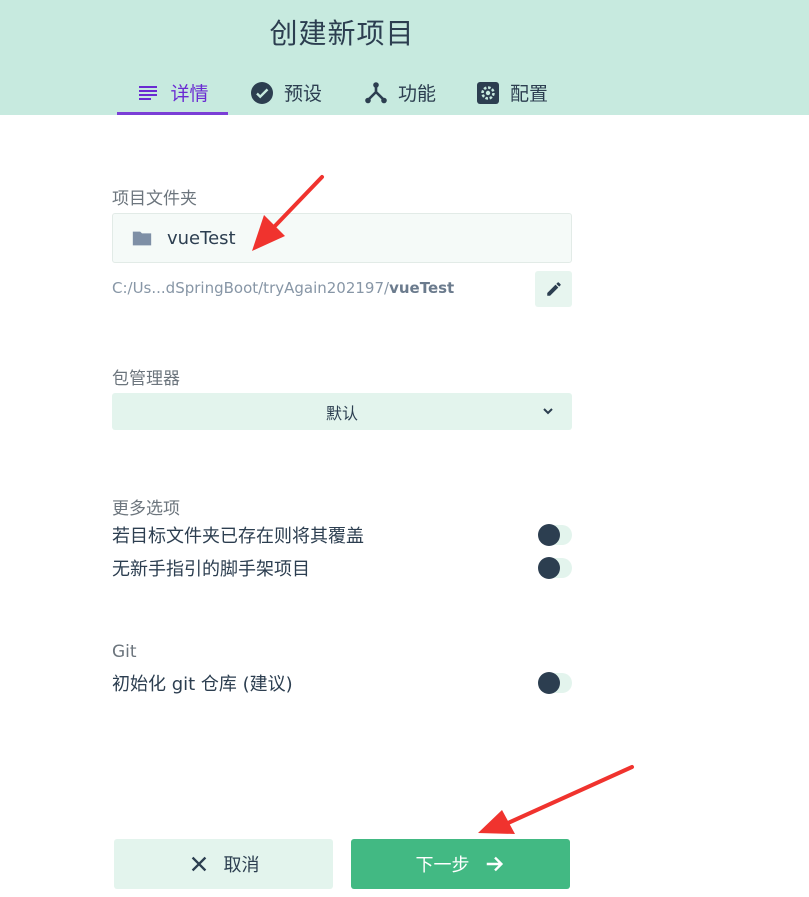 Image resolution: width=809 pixels, height=897 pixels. What do you see at coordinates (494, 864) in the screenshot?
I see `arrow-right-icon` at bounding box center [494, 864].